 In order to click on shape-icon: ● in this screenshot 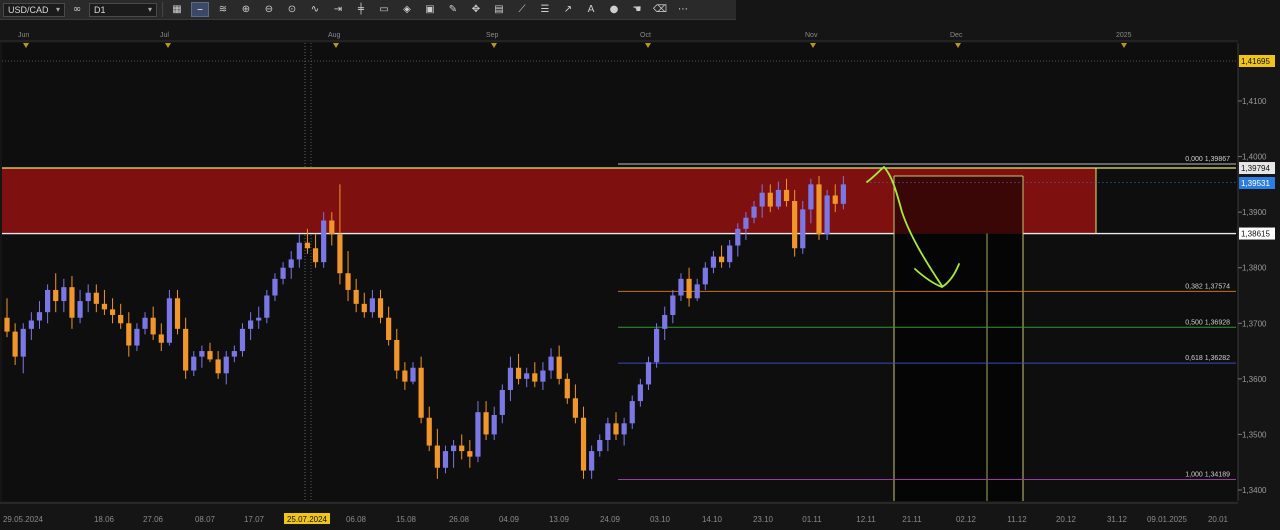, I will do `click(614, 9)`.